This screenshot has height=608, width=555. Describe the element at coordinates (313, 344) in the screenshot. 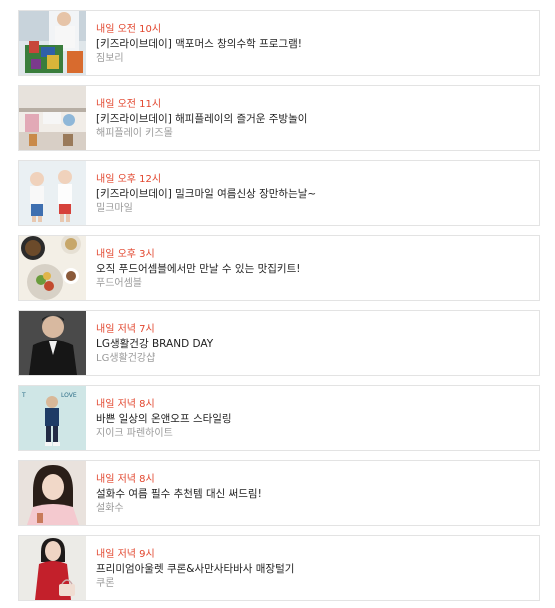

I see `broadcast-title: LG생활건강 BRAND DAY` at that location.